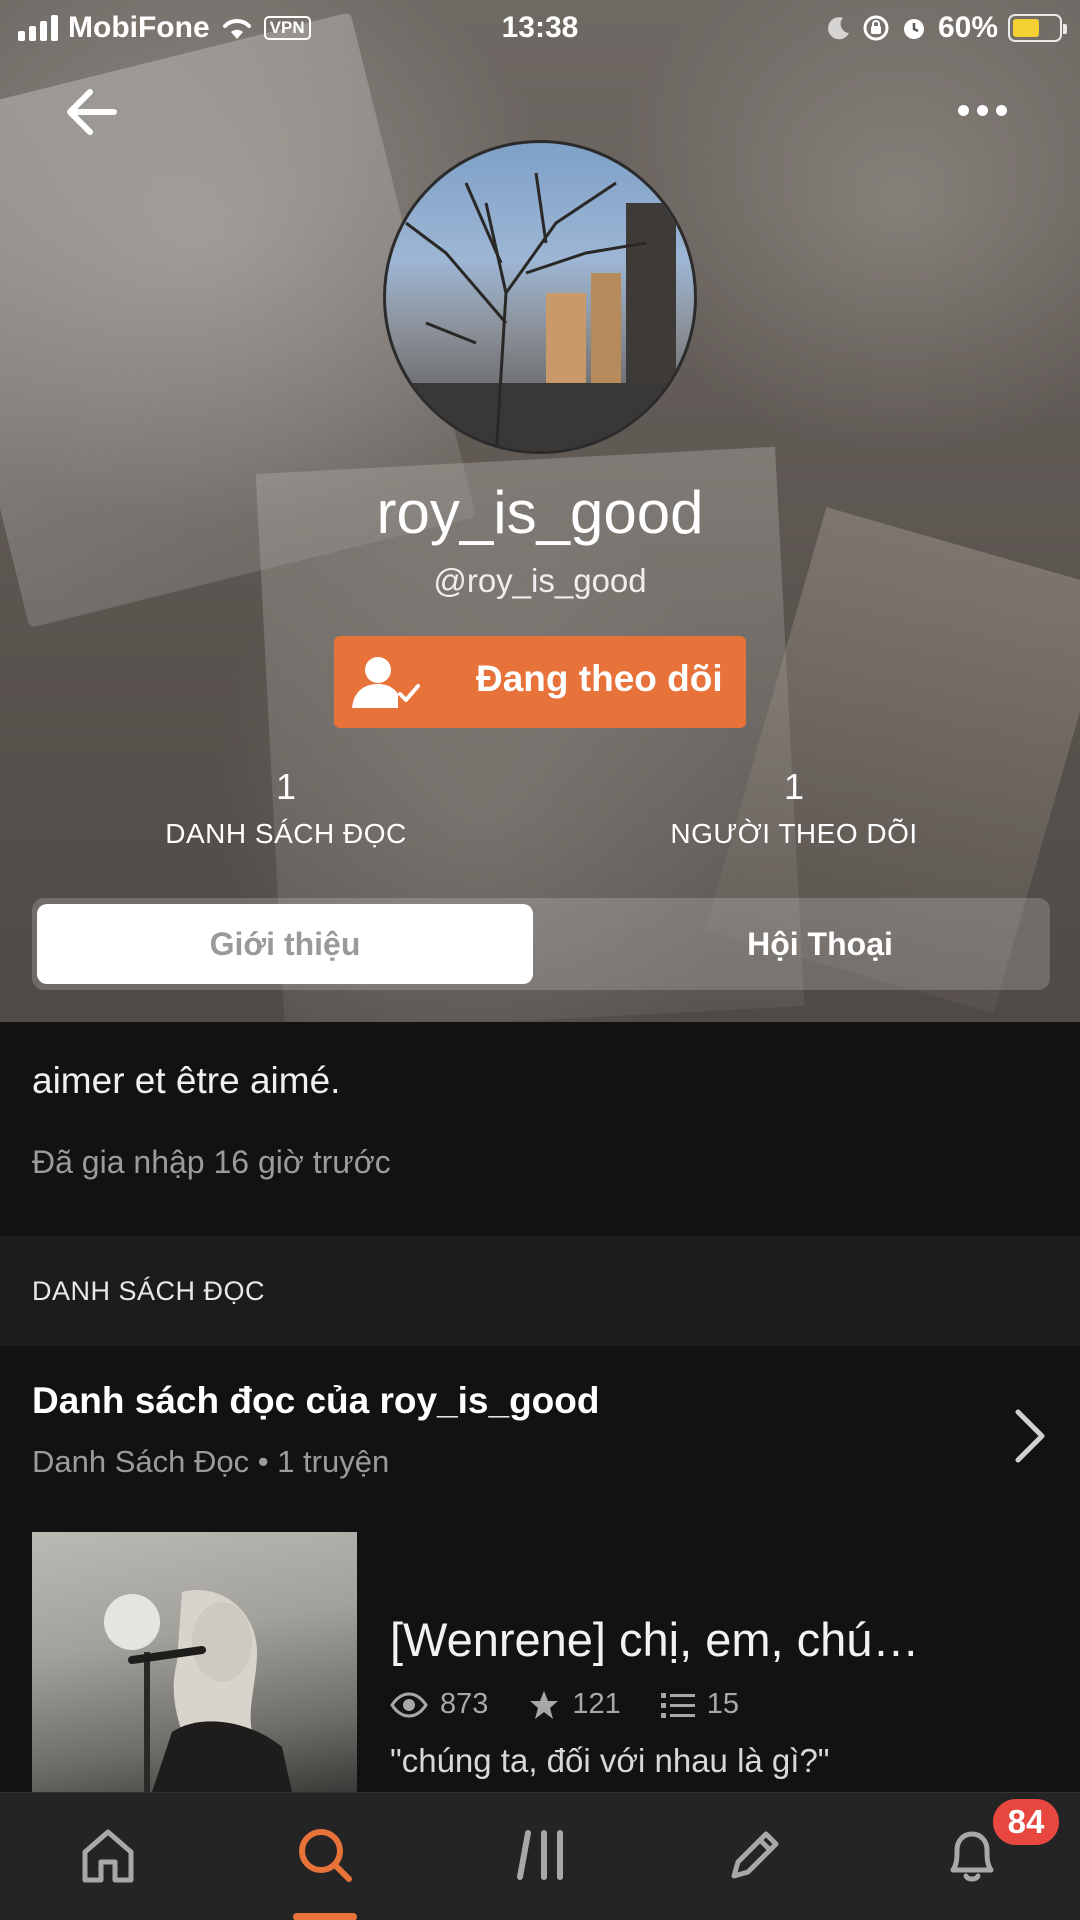 This screenshot has height=1920, width=1080. What do you see at coordinates (149, 1291) in the screenshot?
I see `section-title: DANH SÁCH ĐỌC` at bounding box center [149, 1291].